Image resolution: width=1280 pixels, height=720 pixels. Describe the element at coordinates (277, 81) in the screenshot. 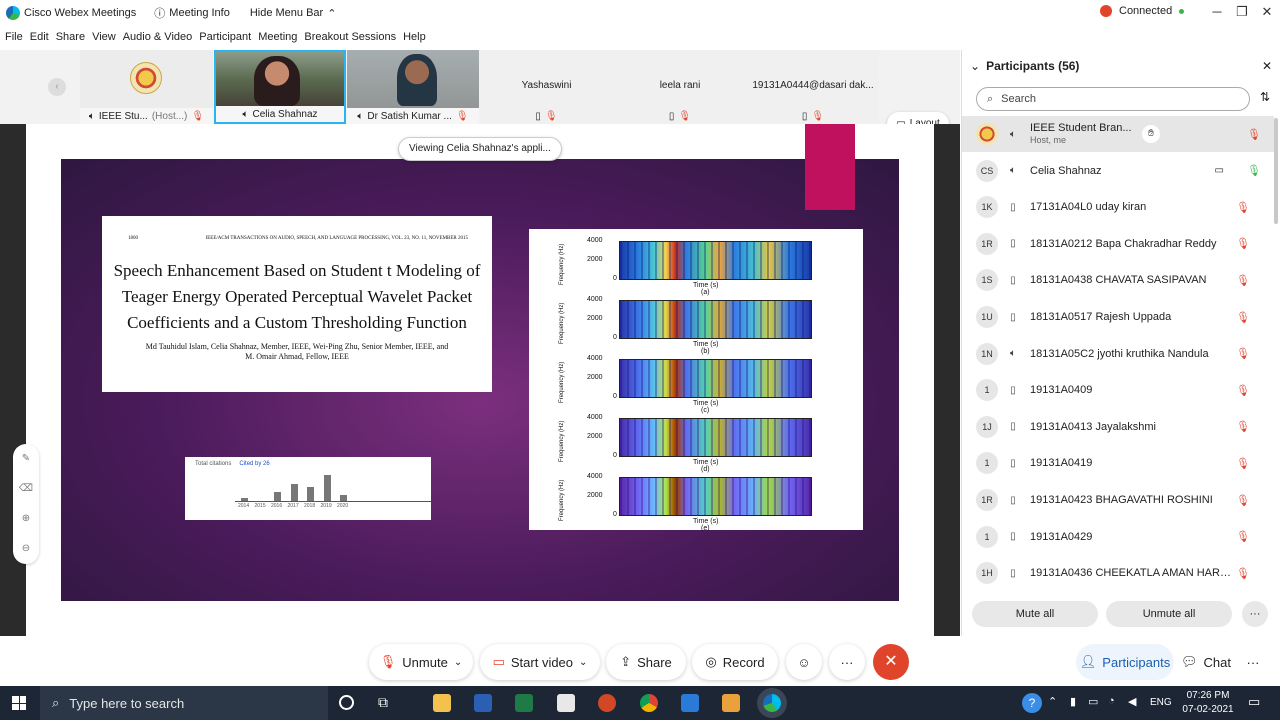

I see `speaker-video-image` at that location.